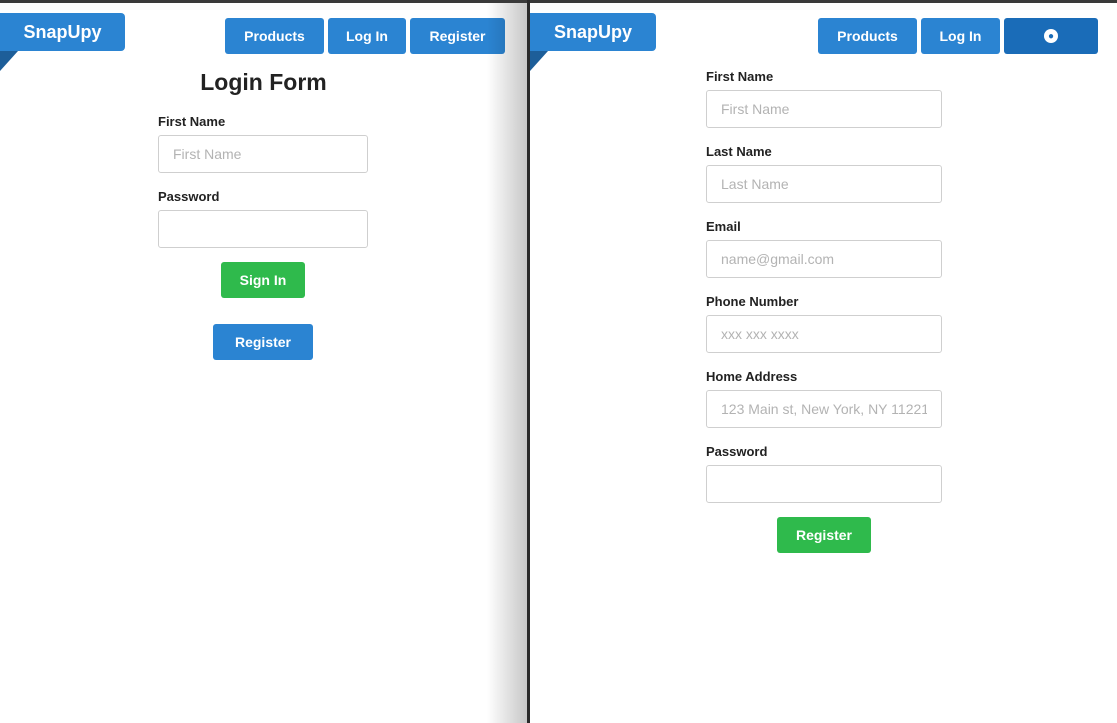 This screenshot has height=723, width=1117. I want to click on nav-register-button: Register, so click(457, 36).